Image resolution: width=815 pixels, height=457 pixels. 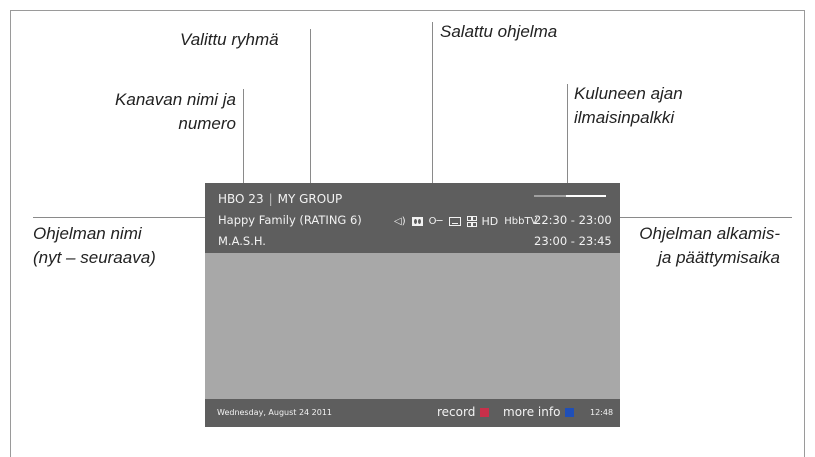 What do you see at coordinates (175, 99) in the screenshot?
I see `callout-channel-name-line1: Kanavan nimi ja` at bounding box center [175, 99].